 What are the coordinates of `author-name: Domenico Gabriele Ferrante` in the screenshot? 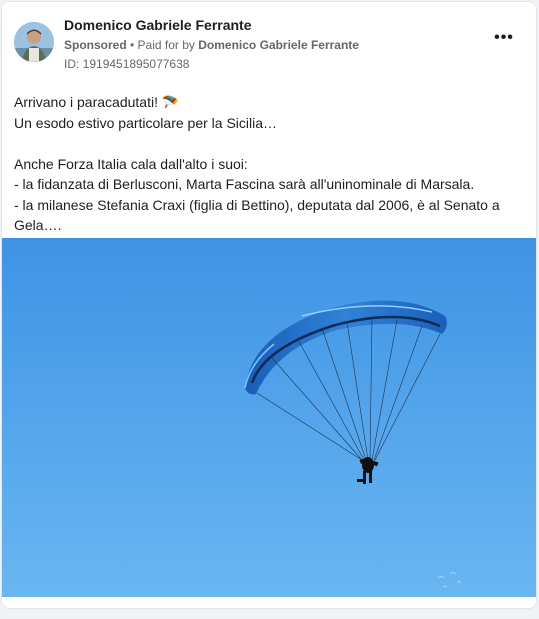 It's located at (274, 25).